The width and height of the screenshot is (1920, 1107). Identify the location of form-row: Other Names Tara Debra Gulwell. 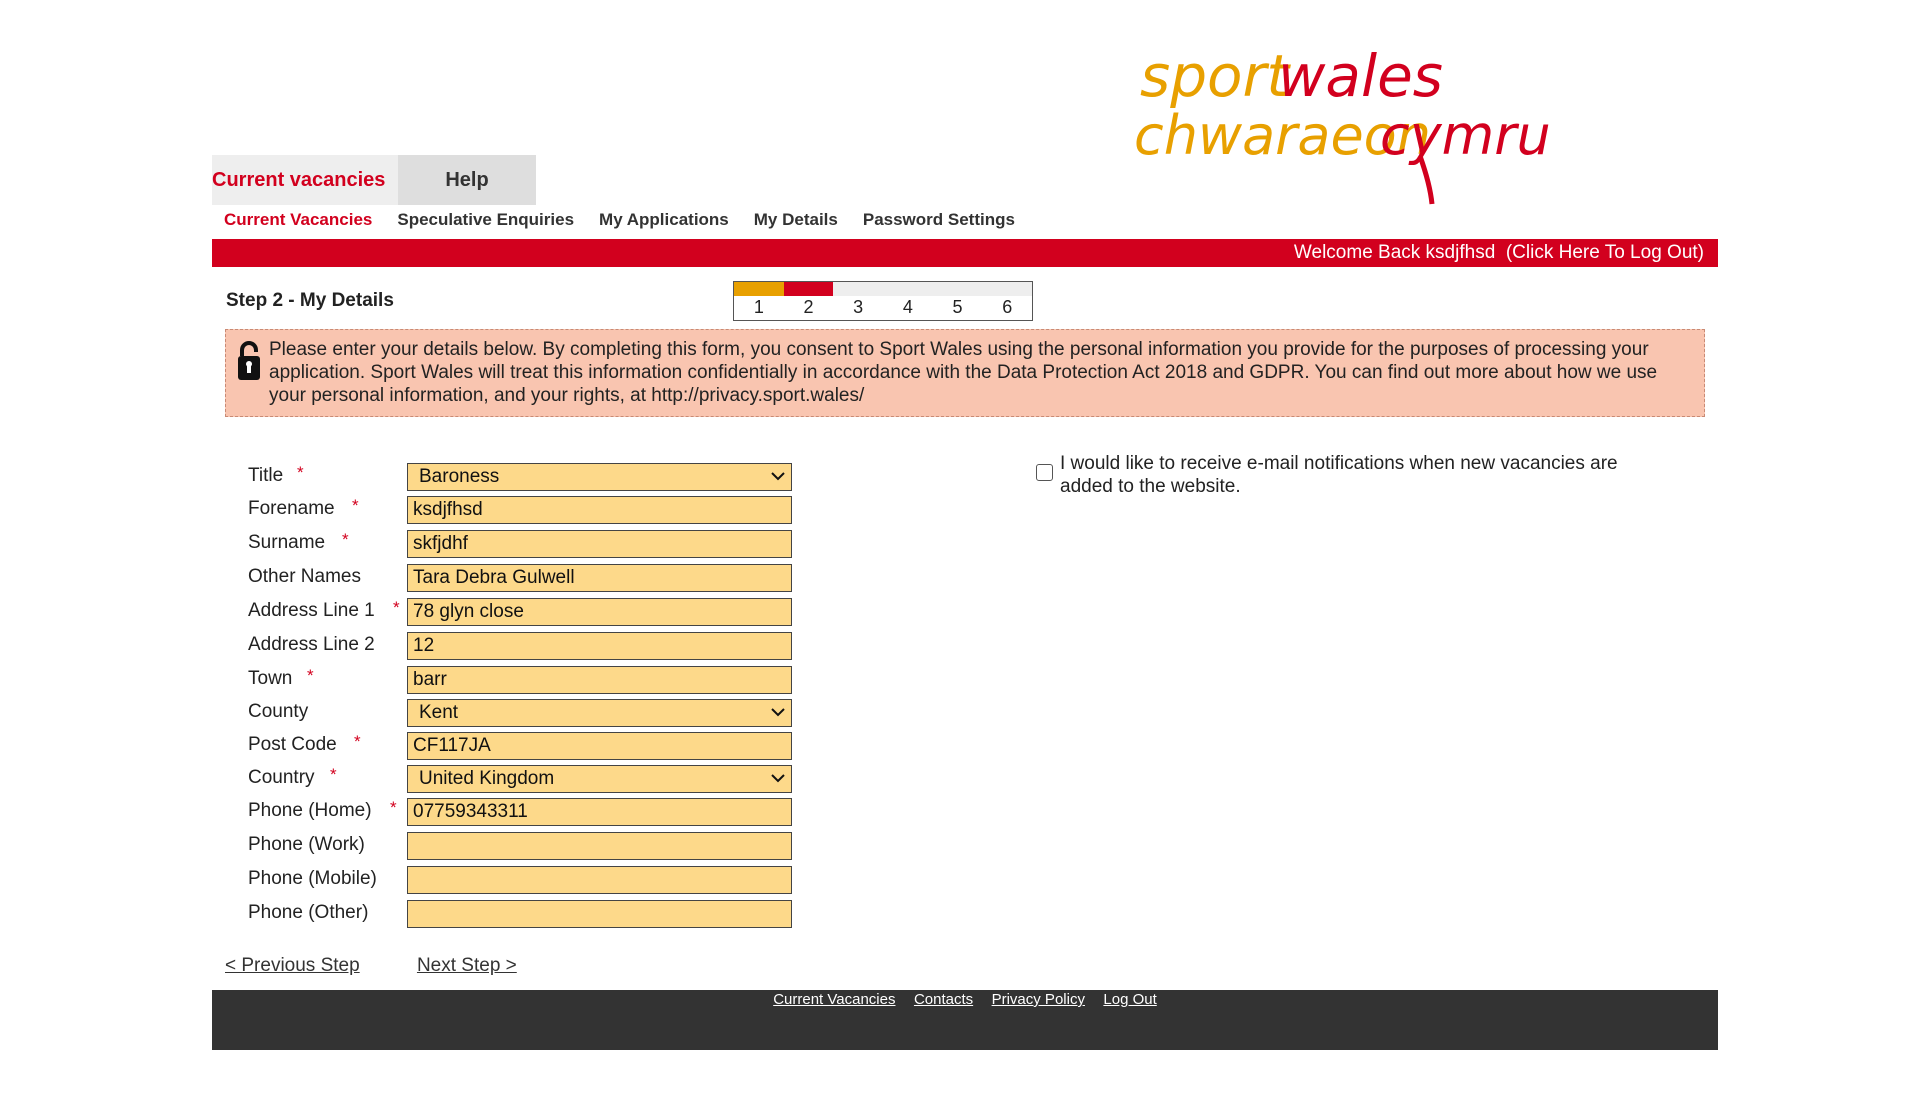
(528, 578).